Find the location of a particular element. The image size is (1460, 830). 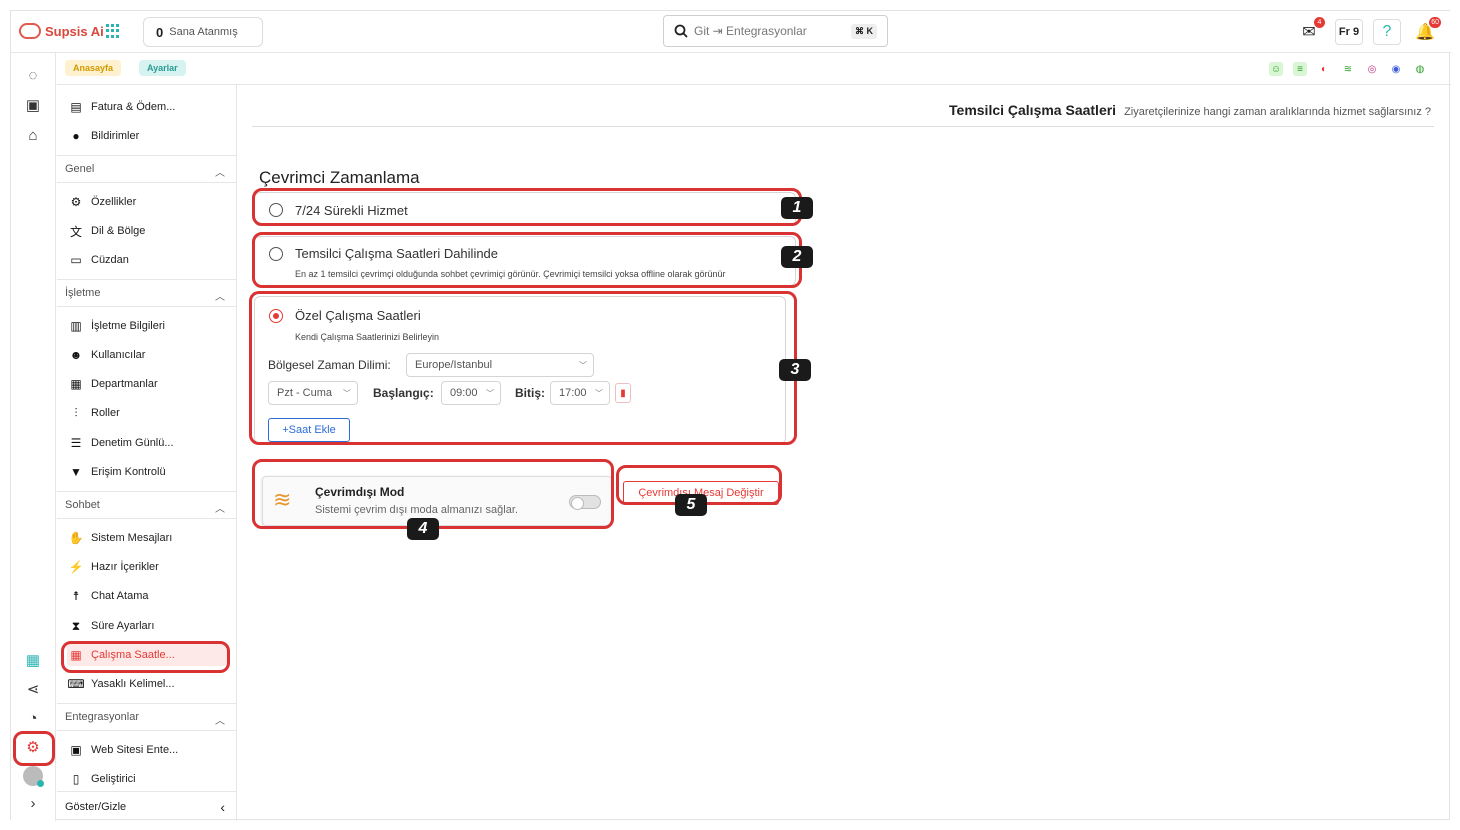

whatsapp-icon: ◍ is located at coordinates (1420, 69).